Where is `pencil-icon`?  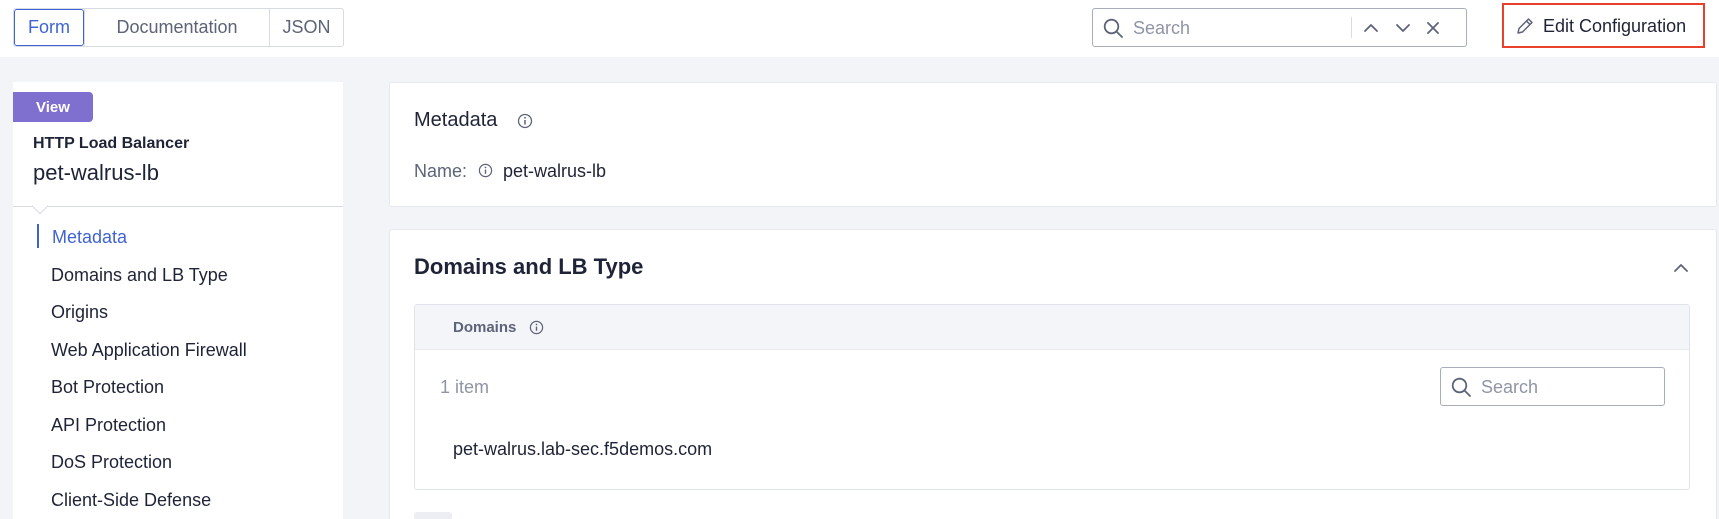 pencil-icon is located at coordinates (1525, 26).